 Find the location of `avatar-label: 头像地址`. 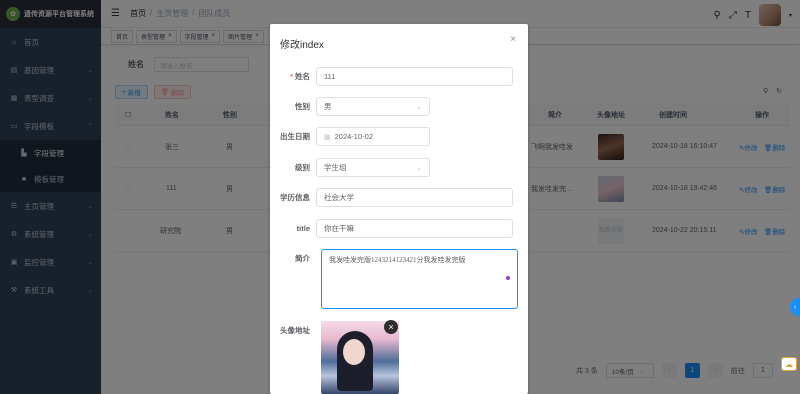

avatar-label: 头像地址 is located at coordinates (295, 330).